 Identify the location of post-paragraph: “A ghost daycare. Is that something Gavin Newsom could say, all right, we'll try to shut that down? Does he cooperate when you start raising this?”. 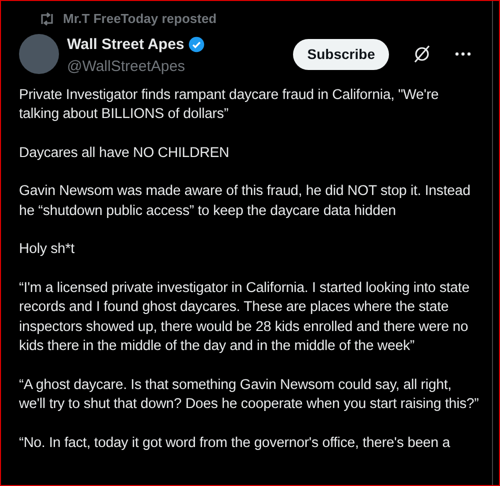
(249, 395).